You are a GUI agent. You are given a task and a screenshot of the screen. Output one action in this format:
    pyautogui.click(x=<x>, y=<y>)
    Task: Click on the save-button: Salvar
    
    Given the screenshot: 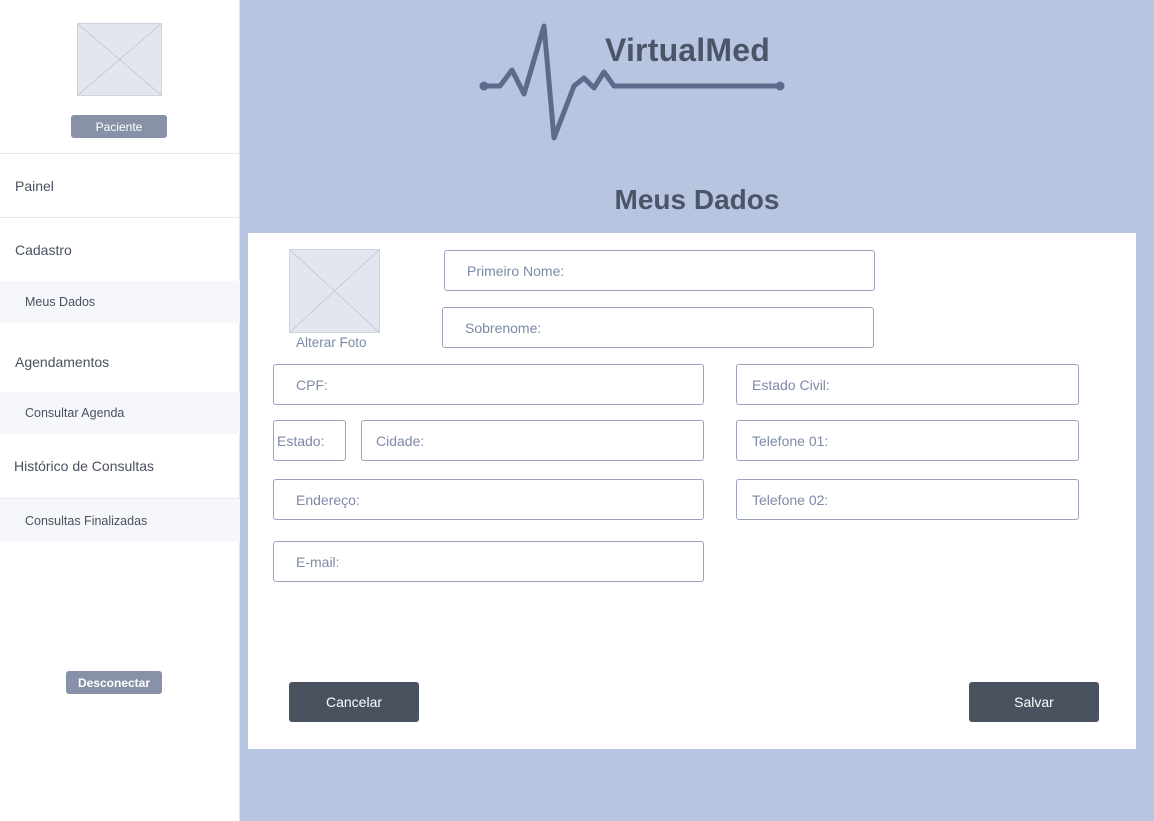 What is the action you would take?
    pyautogui.click(x=1034, y=702)
    